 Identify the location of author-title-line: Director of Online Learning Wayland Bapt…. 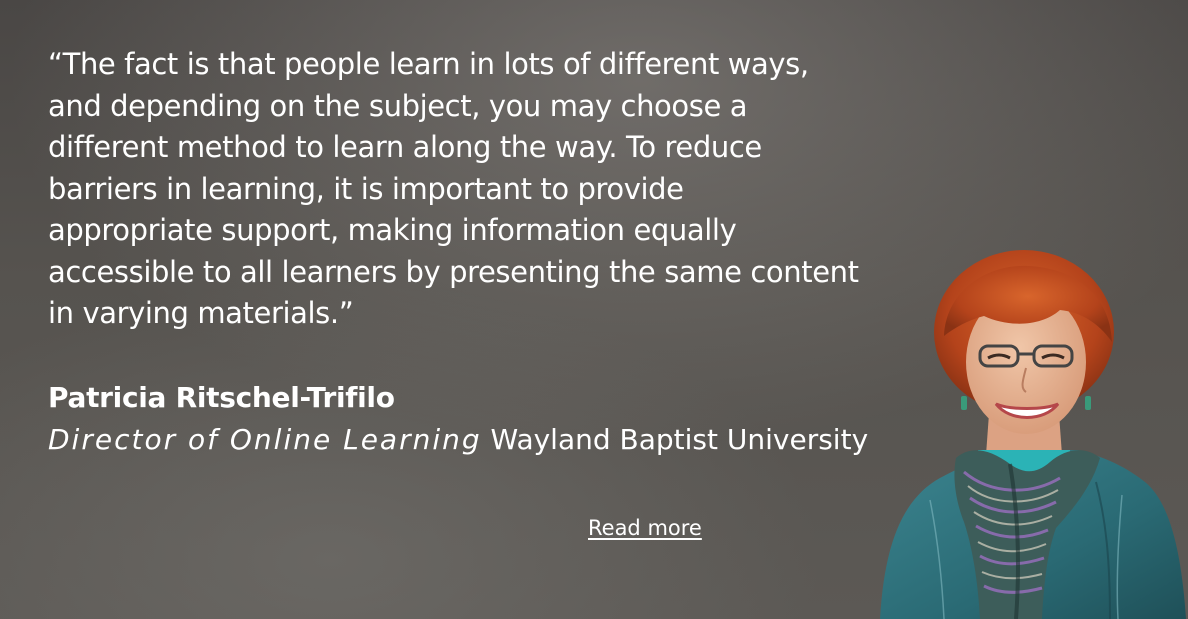
(458, 439).